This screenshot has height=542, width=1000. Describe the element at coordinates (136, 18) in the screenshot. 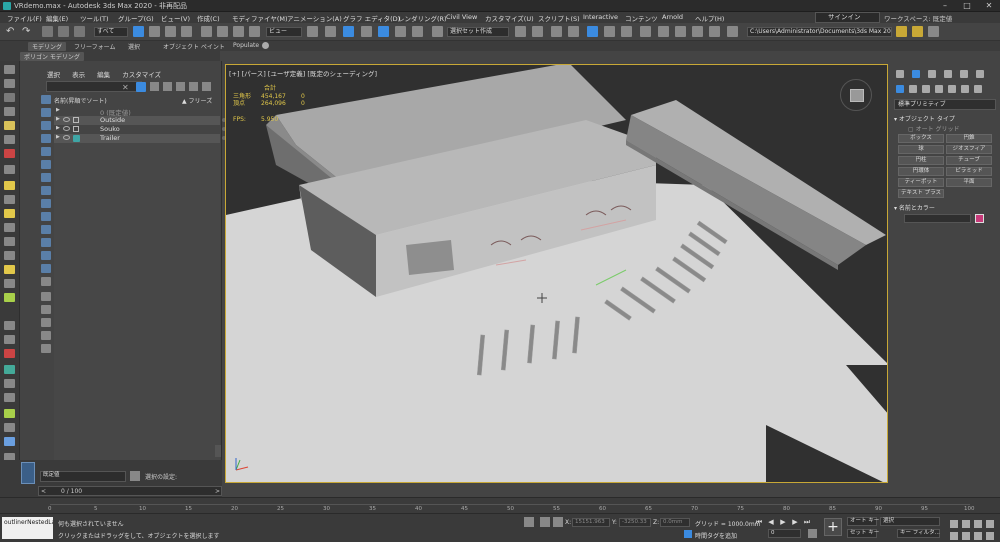

I see `menu-group: グループ(G)` at that location.